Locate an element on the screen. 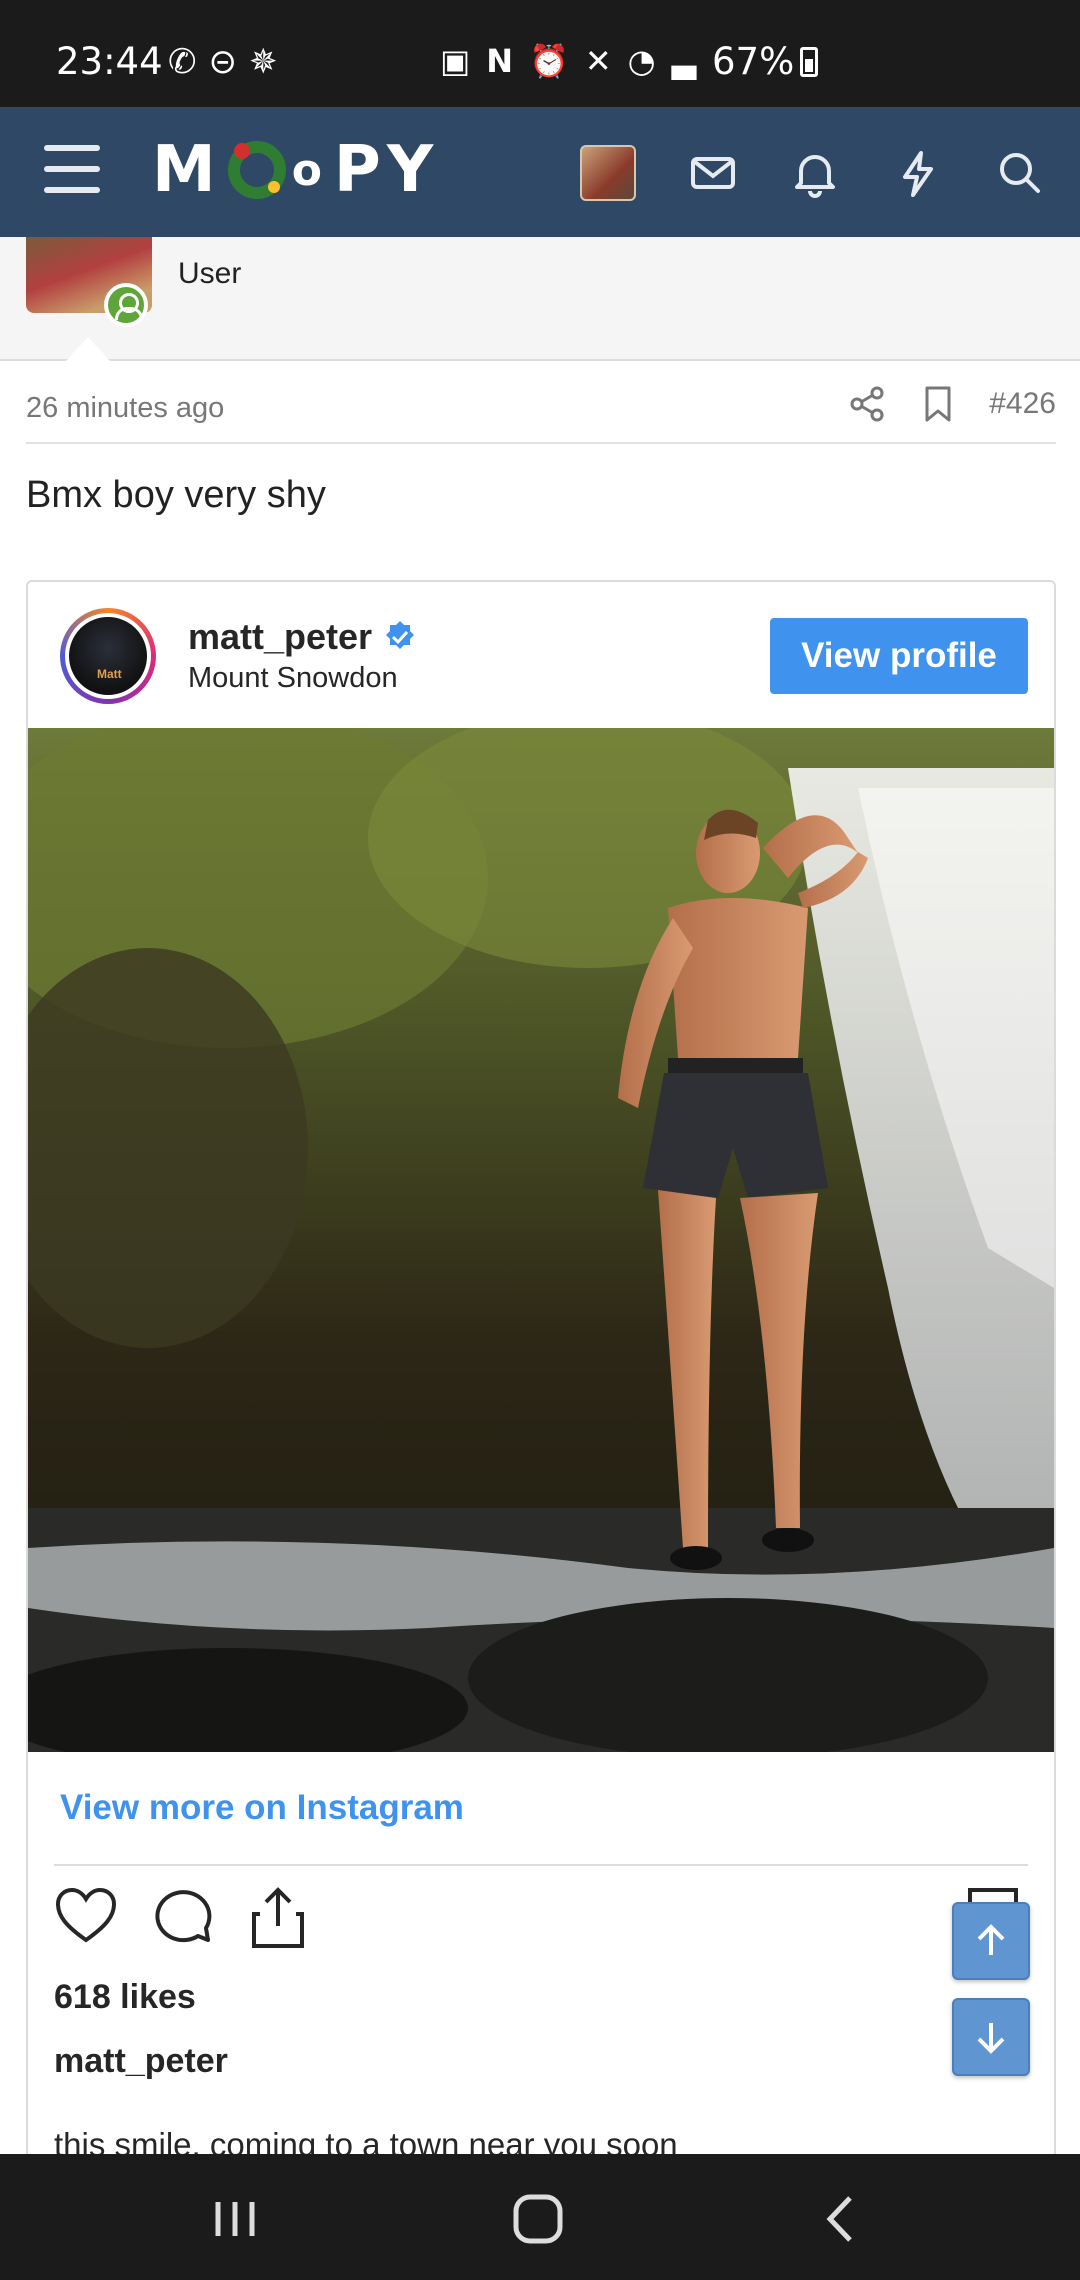  battery-indicator: 67% is located at coordinates (765, 61).